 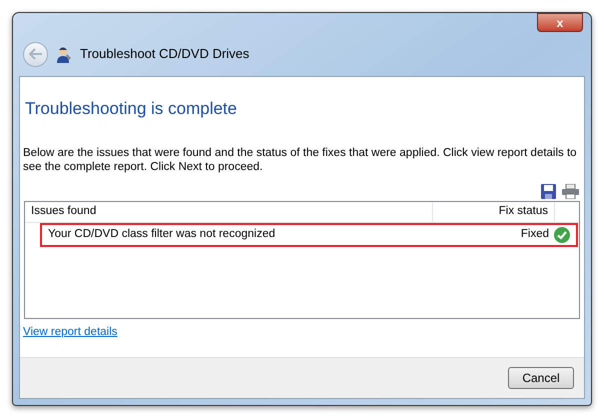 I want to click on report-link: View report details, so click(x=70, y=332).